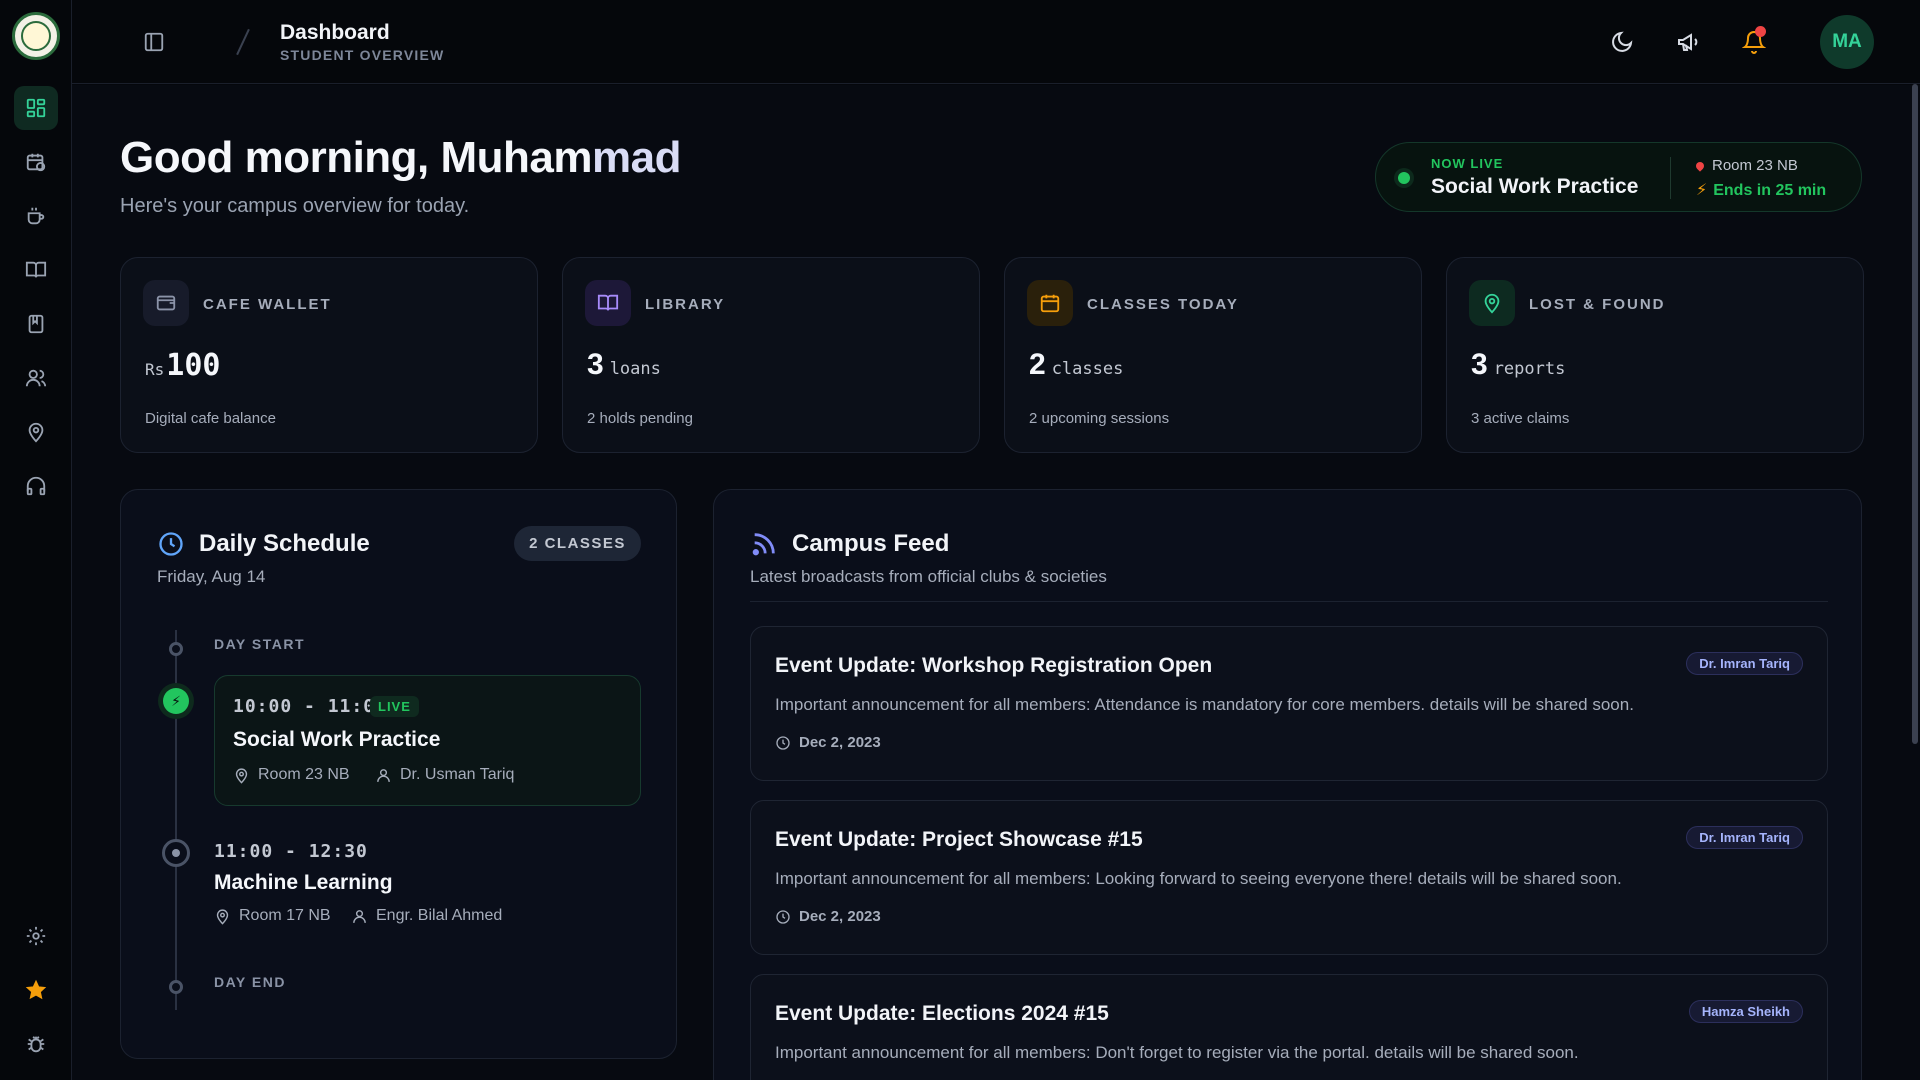 This screenshot has width=1920, height=1080. What do you see at coordinates (996, 42) in the screenshot?
I see `top-header: Dashboard STUDENT OVERVIEW MA` at bounding box center [996, 42].